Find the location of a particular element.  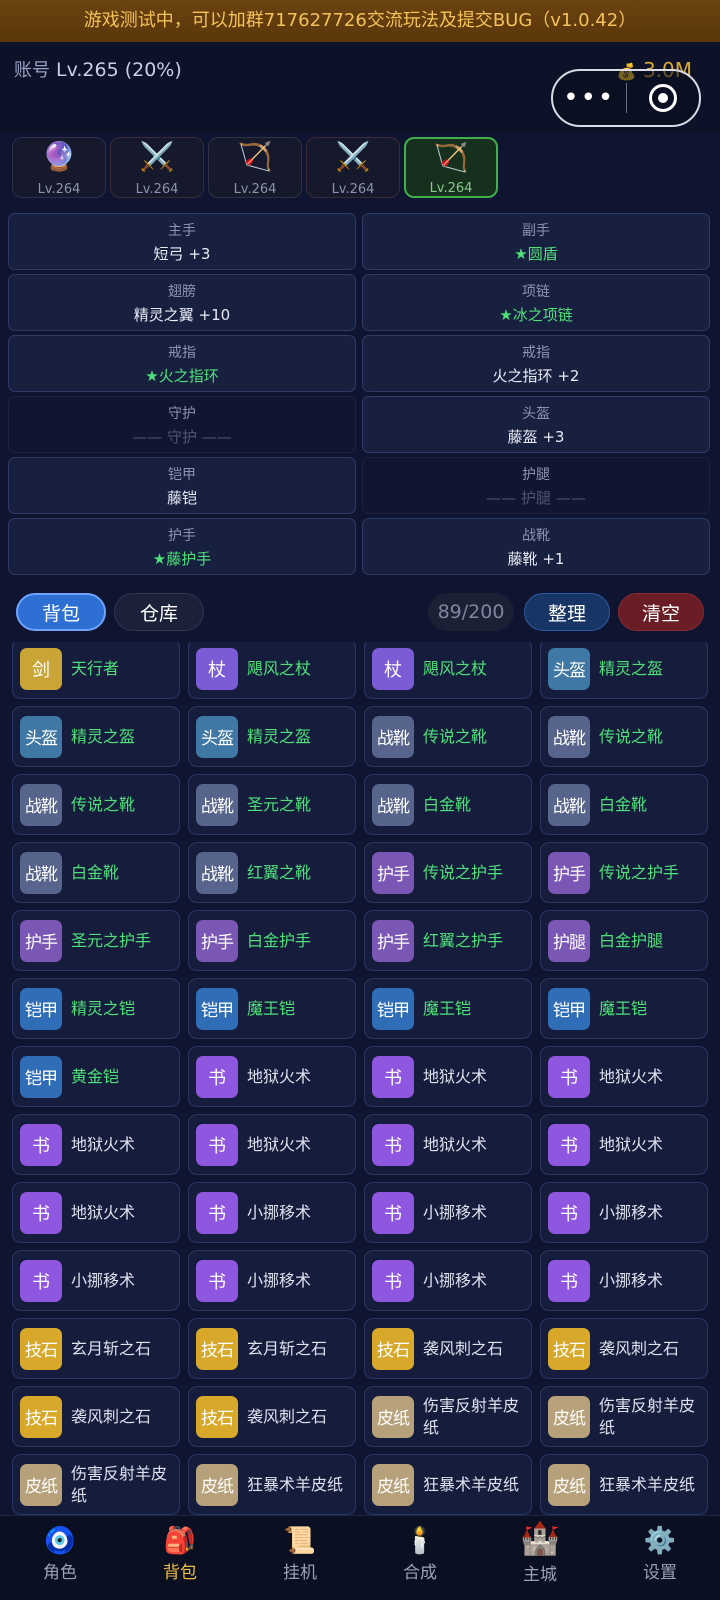

equipment-slot-label: 戒指 is located at coordinates (536, 353).